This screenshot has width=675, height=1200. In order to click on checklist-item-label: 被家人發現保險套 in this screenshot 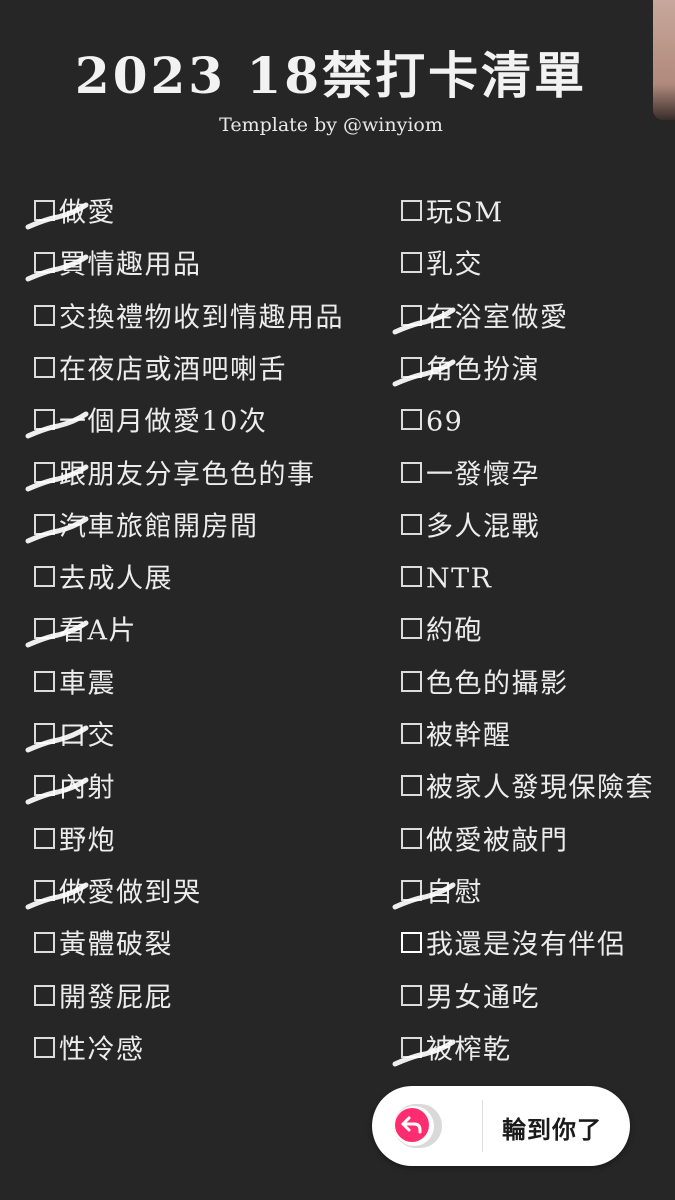, I will do `click(540, 788)`.